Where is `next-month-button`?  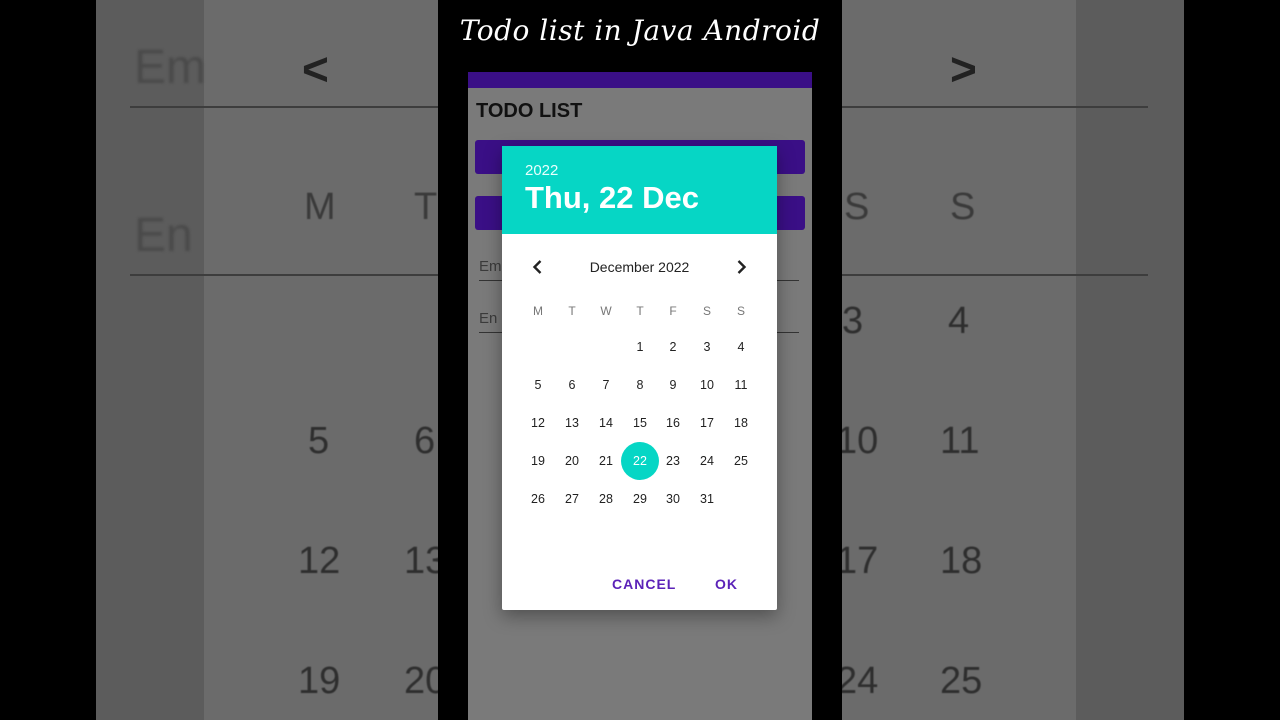 next-month-button is located at coordinates (741, 267).